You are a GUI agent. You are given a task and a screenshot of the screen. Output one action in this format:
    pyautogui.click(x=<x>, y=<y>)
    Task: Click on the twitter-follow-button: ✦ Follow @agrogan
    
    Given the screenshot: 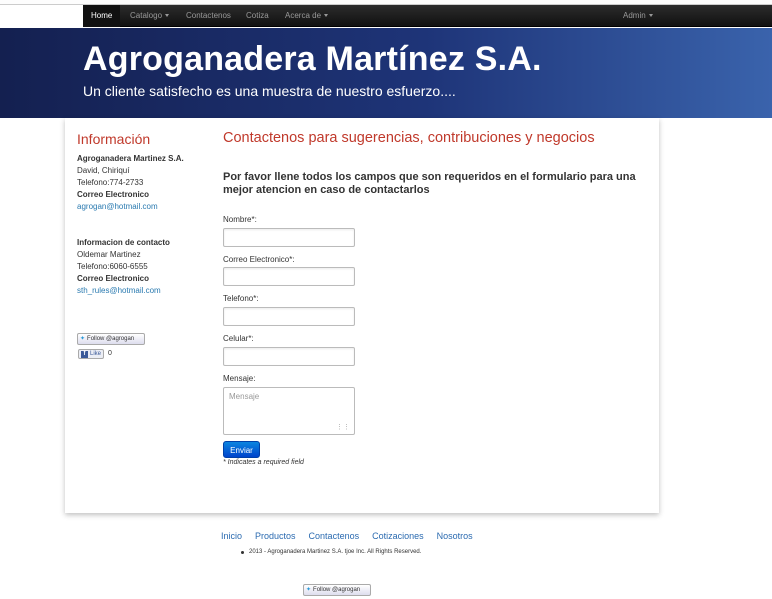 What is the action you would take?
    pyautogui.click(x=111, y=339)
    